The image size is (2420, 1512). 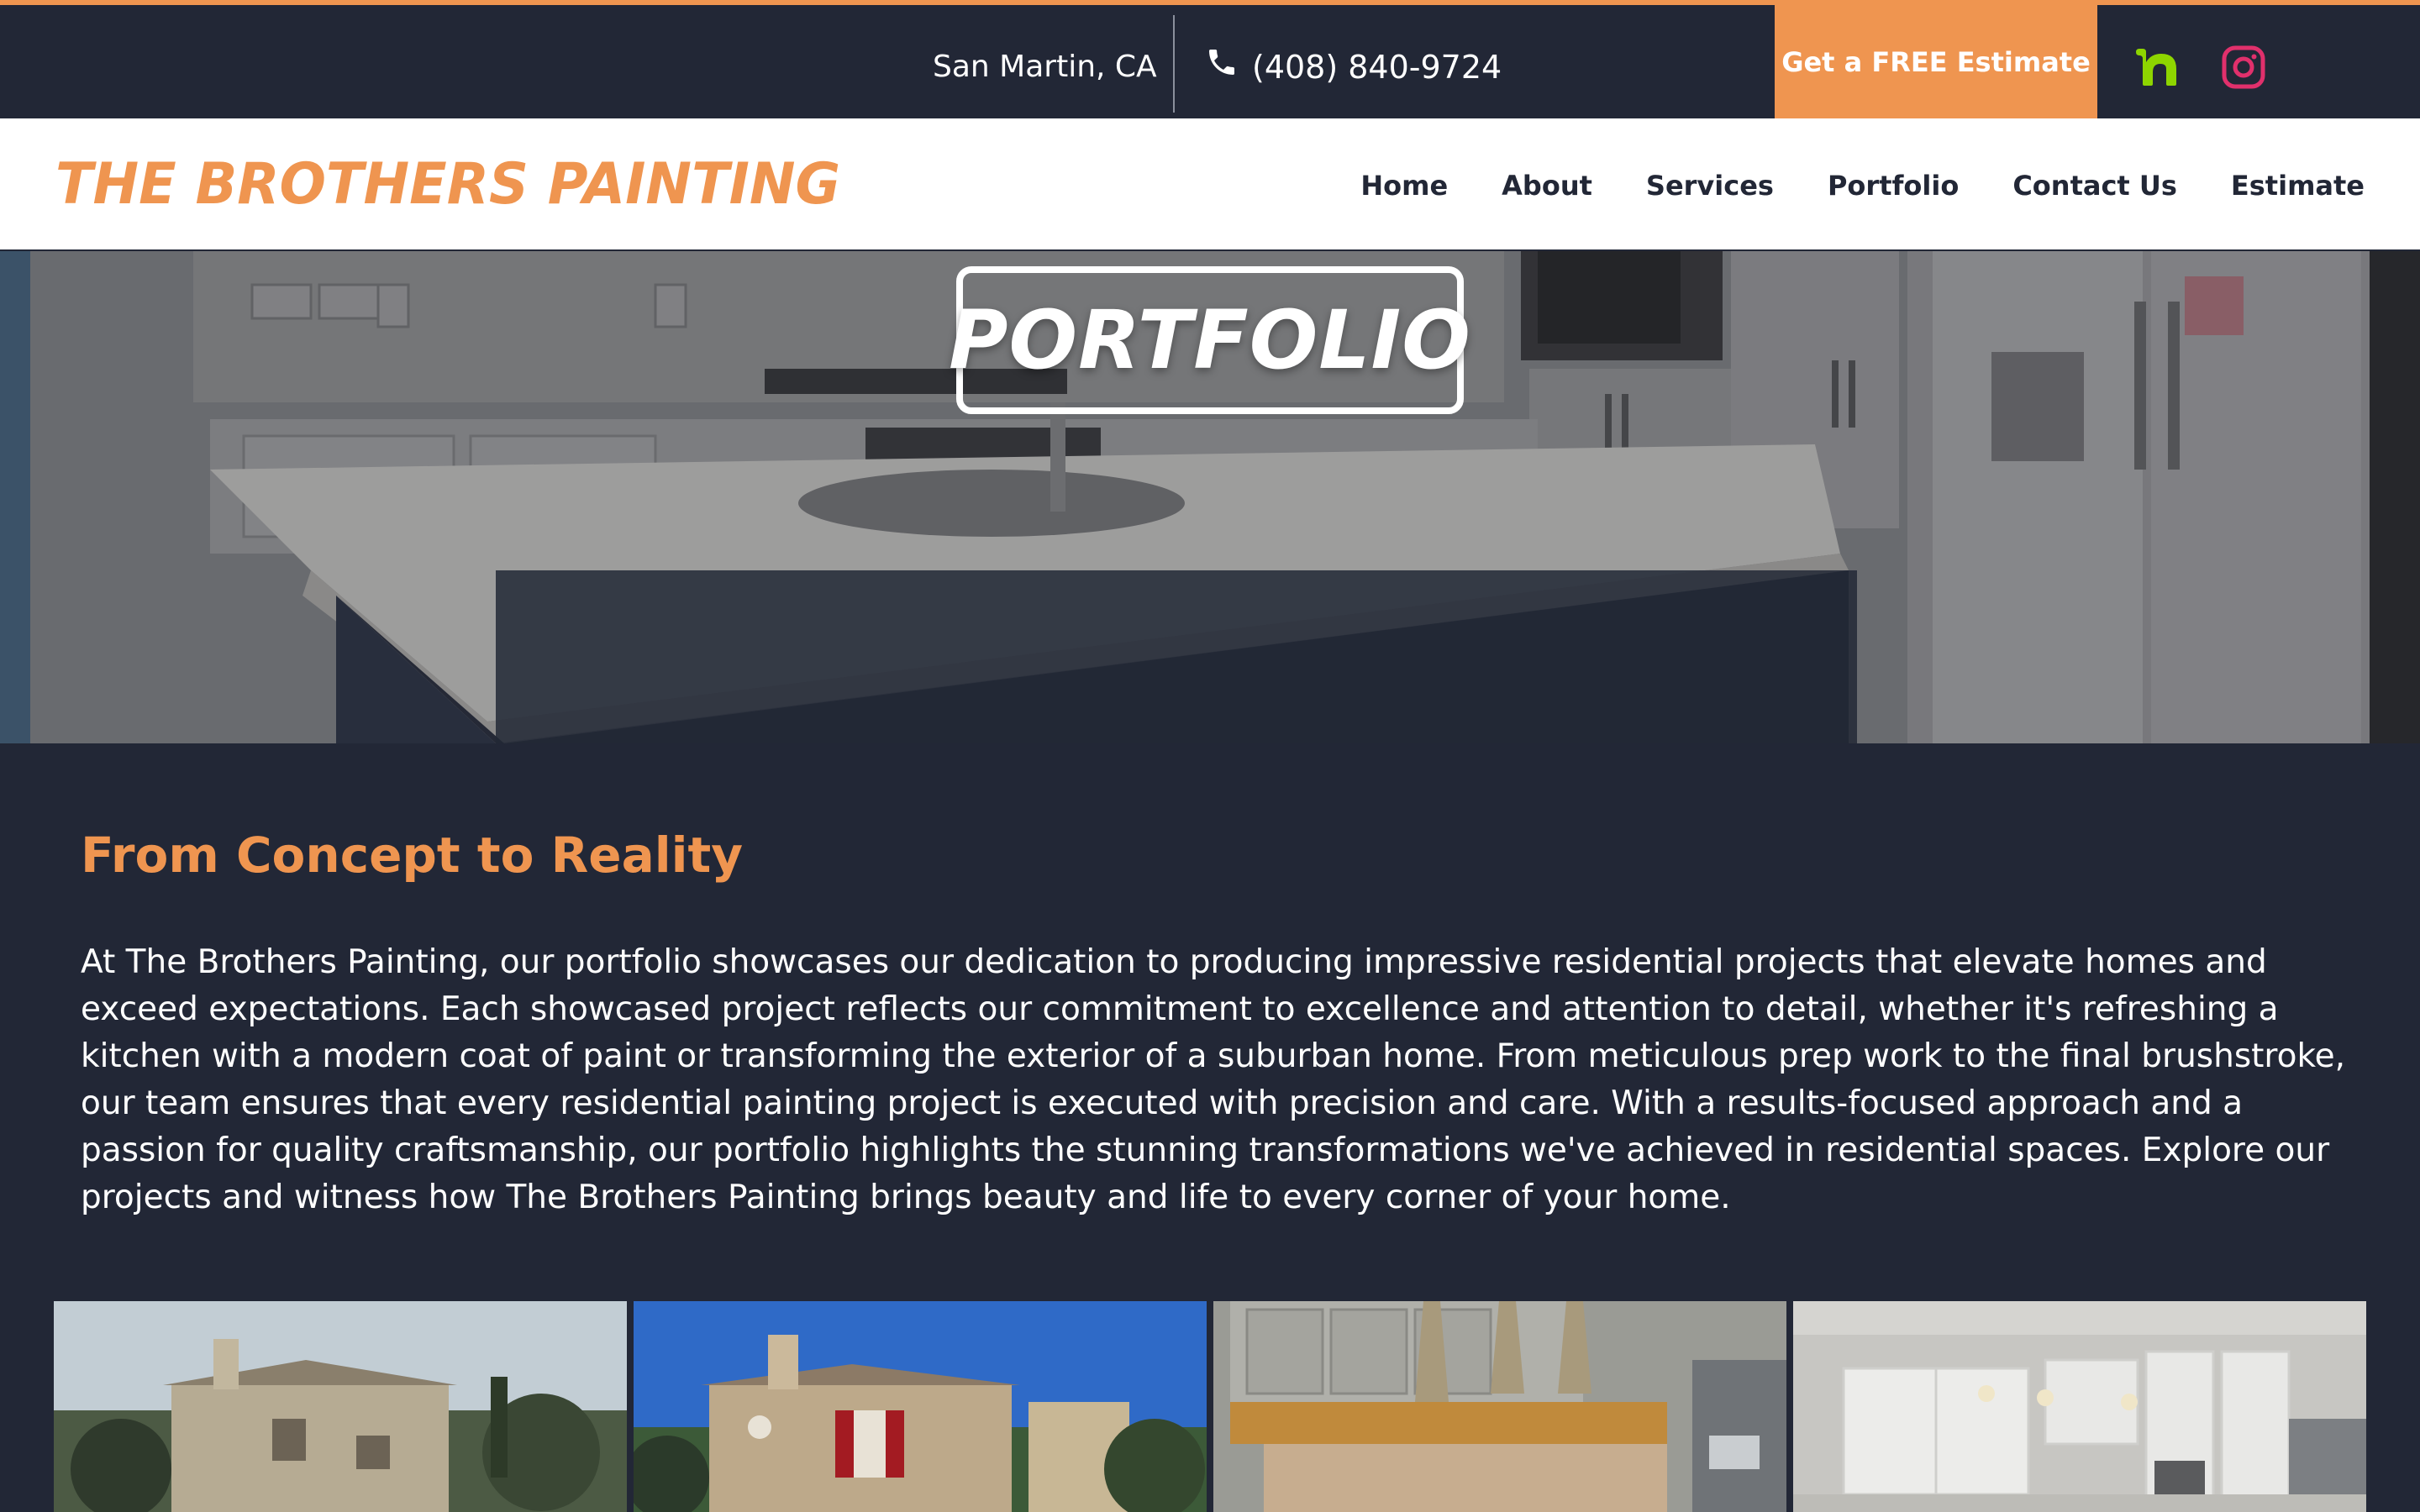 What do you see at coordinates (2157, 67) in the screenshot?
I see `nextdoor-icon` at bounding box center [2157, 67].